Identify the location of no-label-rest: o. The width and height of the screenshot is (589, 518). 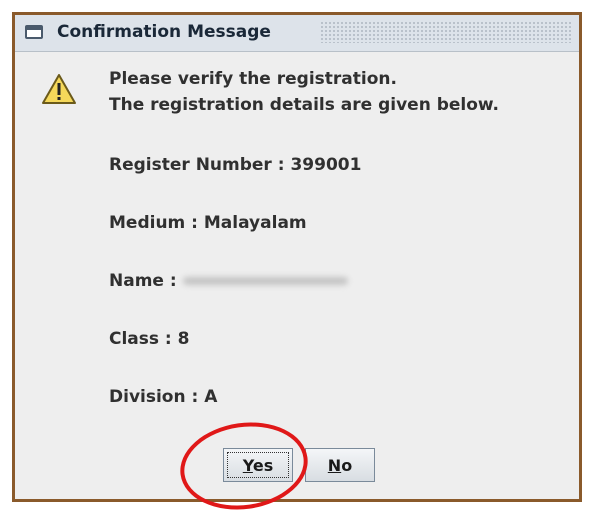
(347, 465).